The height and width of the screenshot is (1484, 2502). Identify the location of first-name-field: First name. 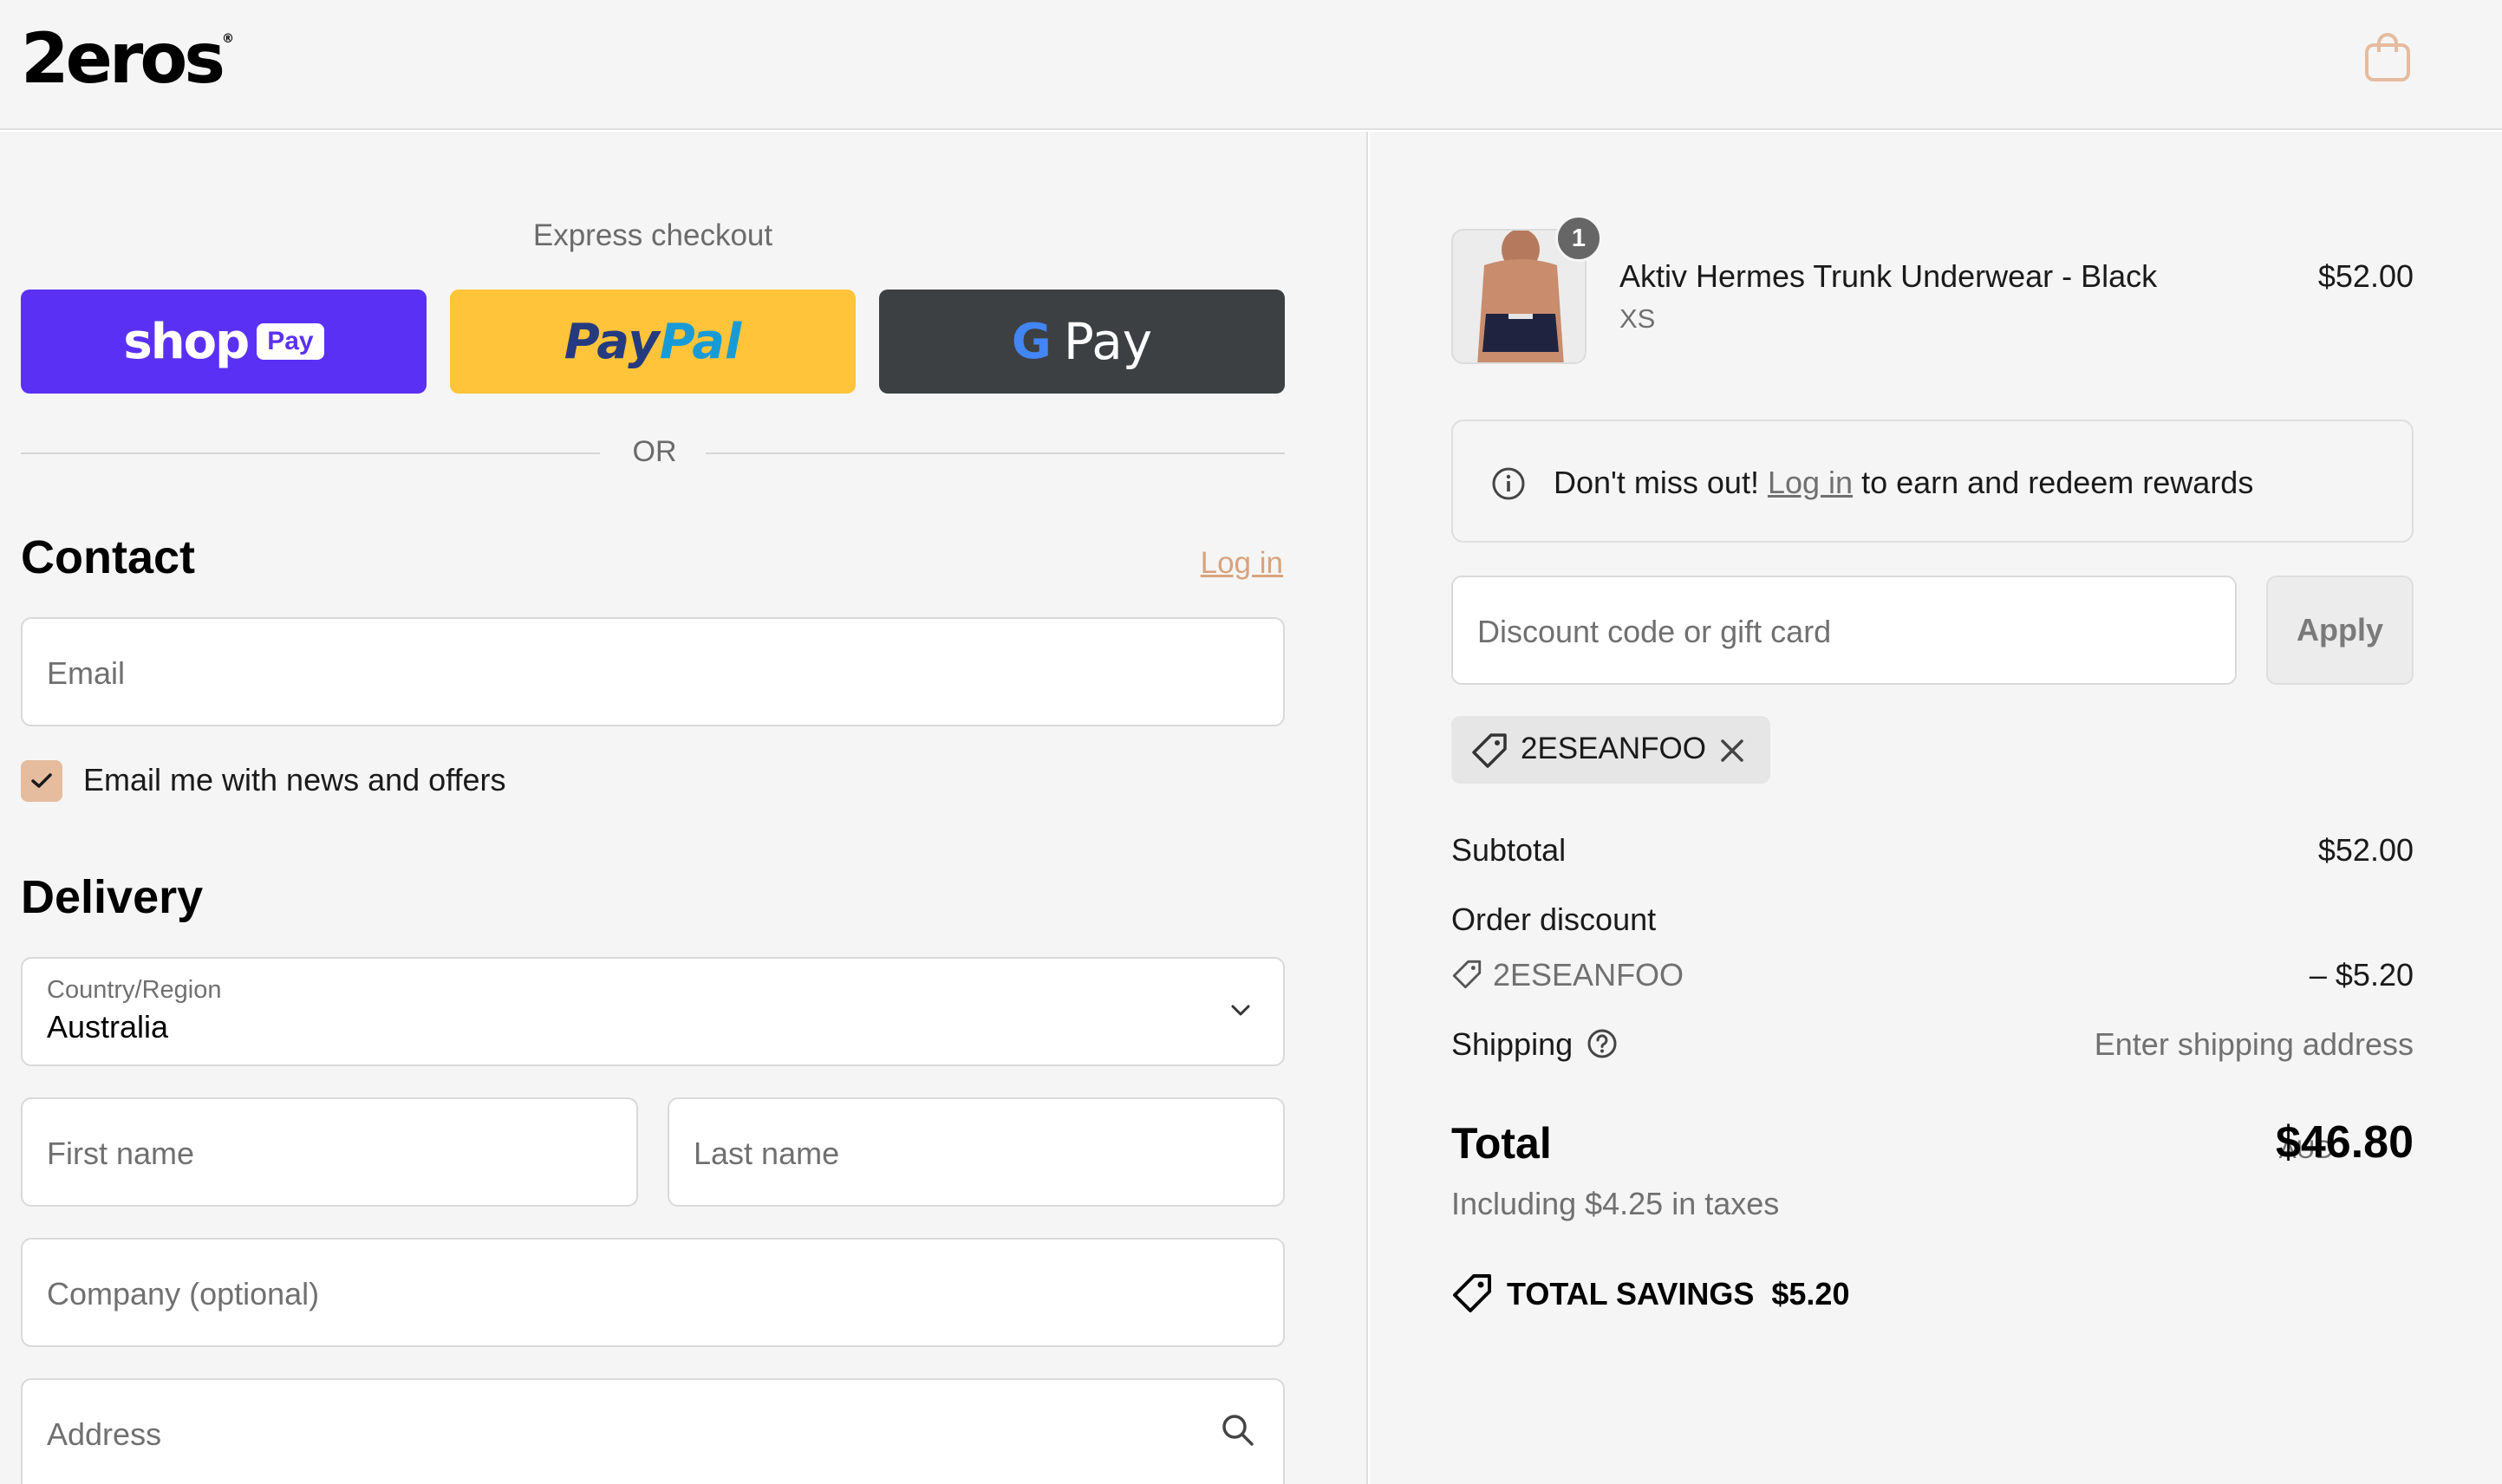
(329, 1152).